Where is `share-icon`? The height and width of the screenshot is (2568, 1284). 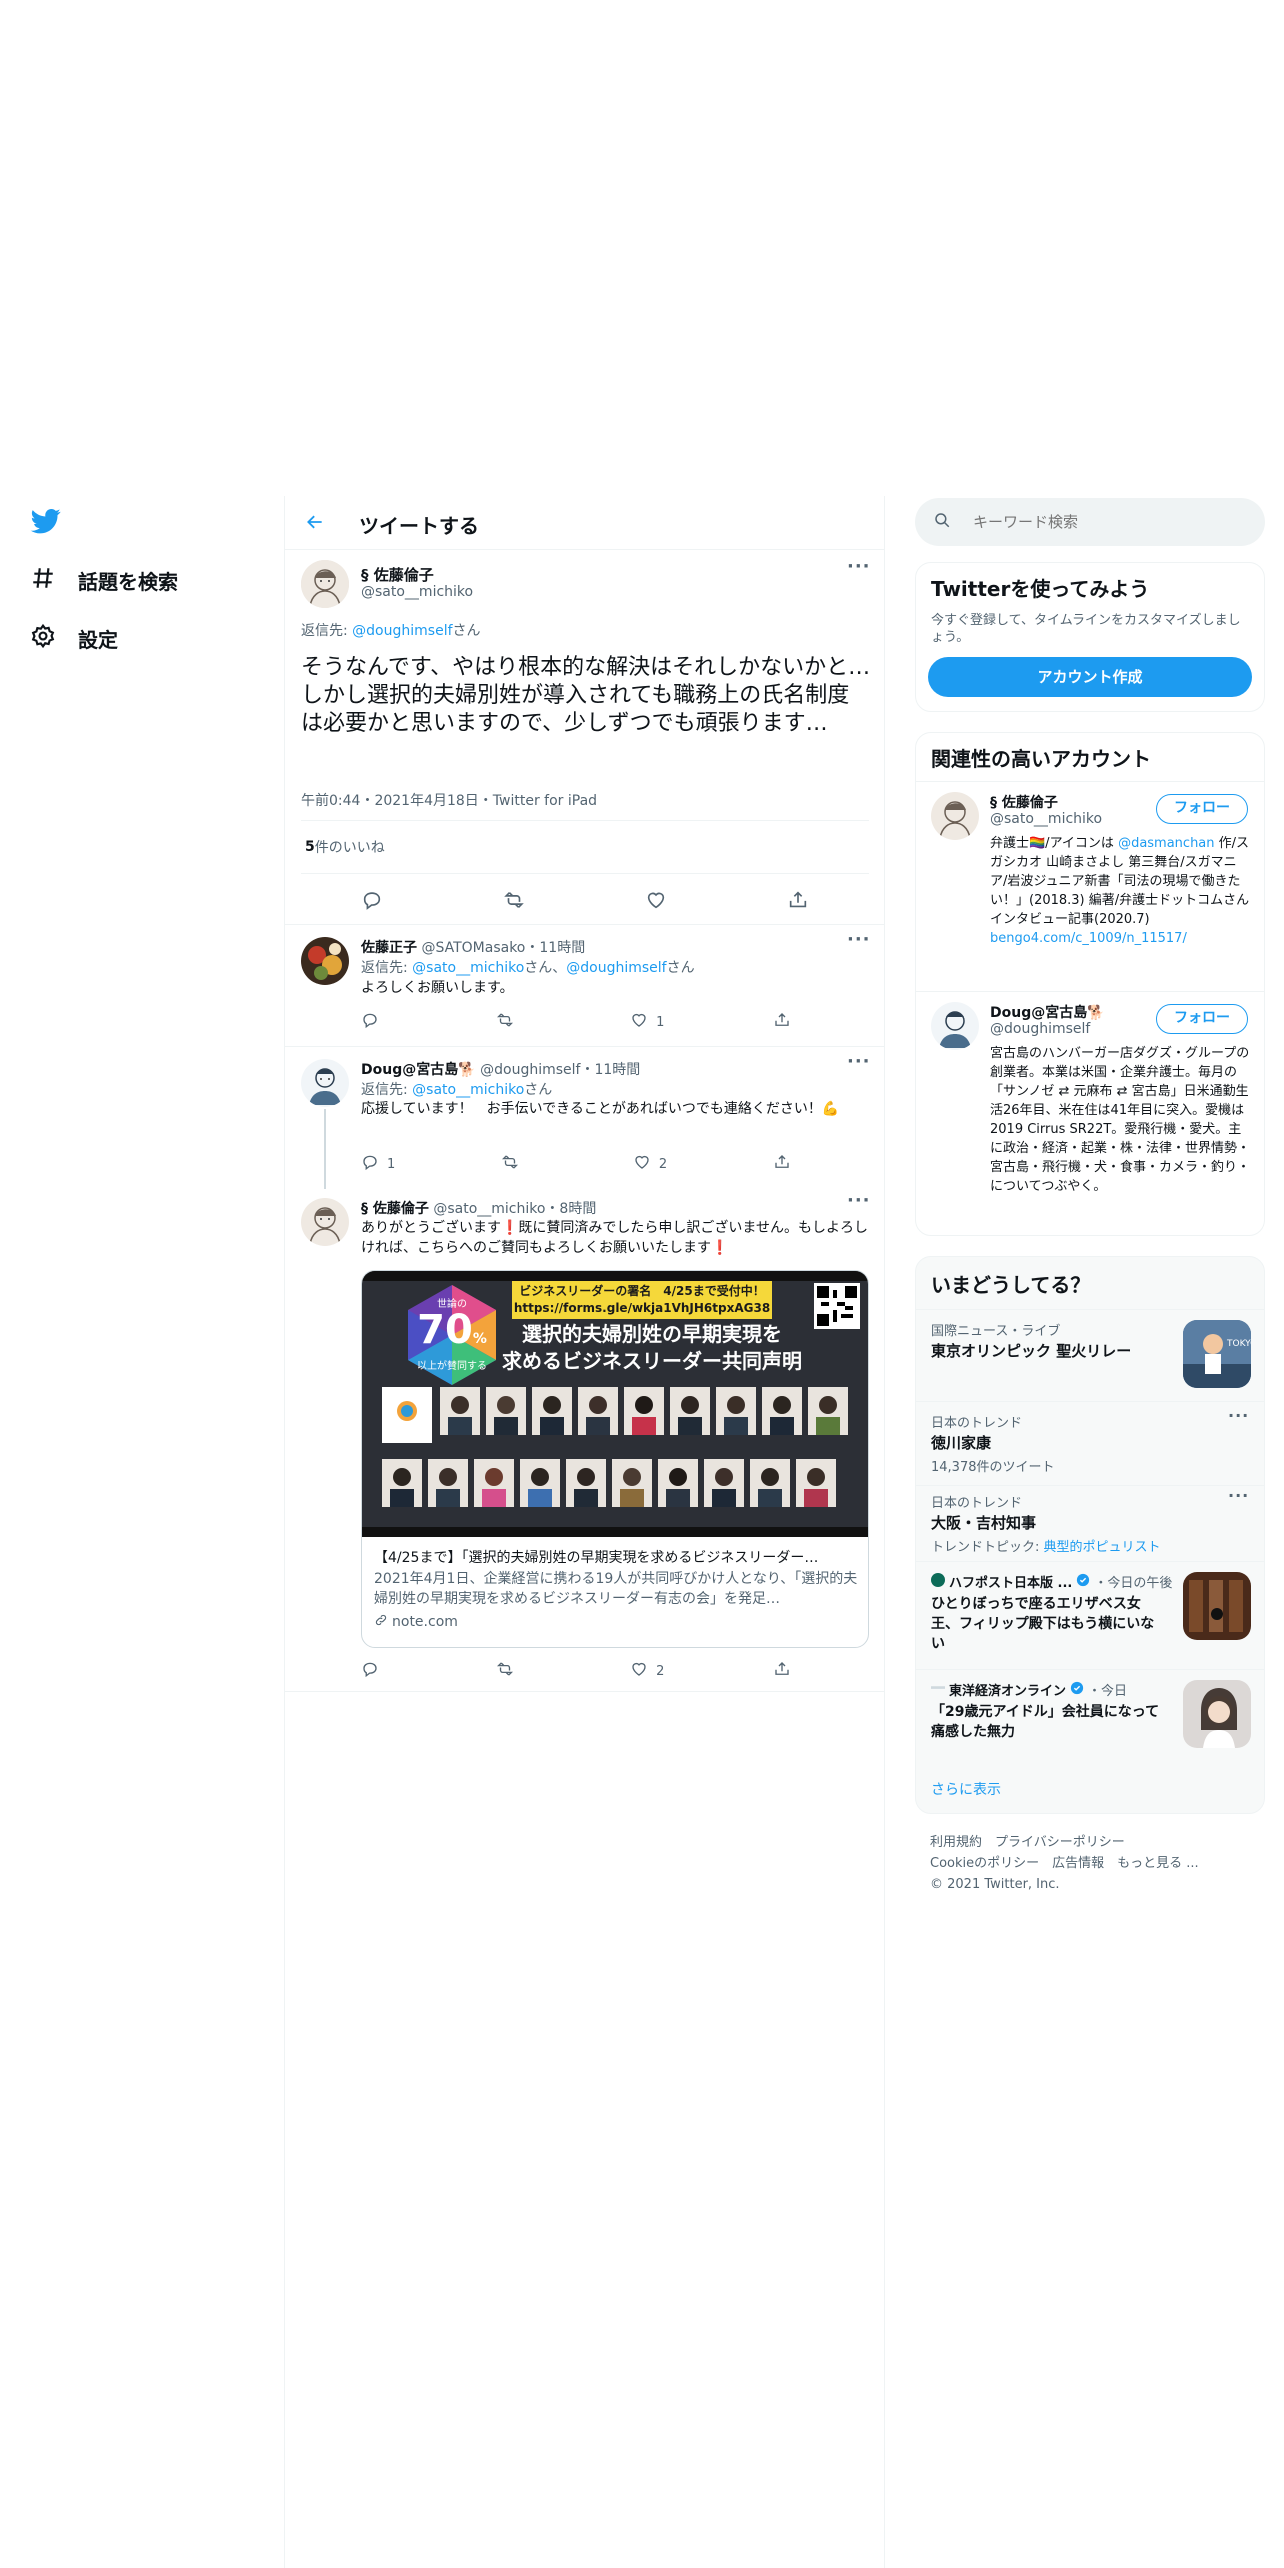 share-icon is located at coordinates (798, 902).